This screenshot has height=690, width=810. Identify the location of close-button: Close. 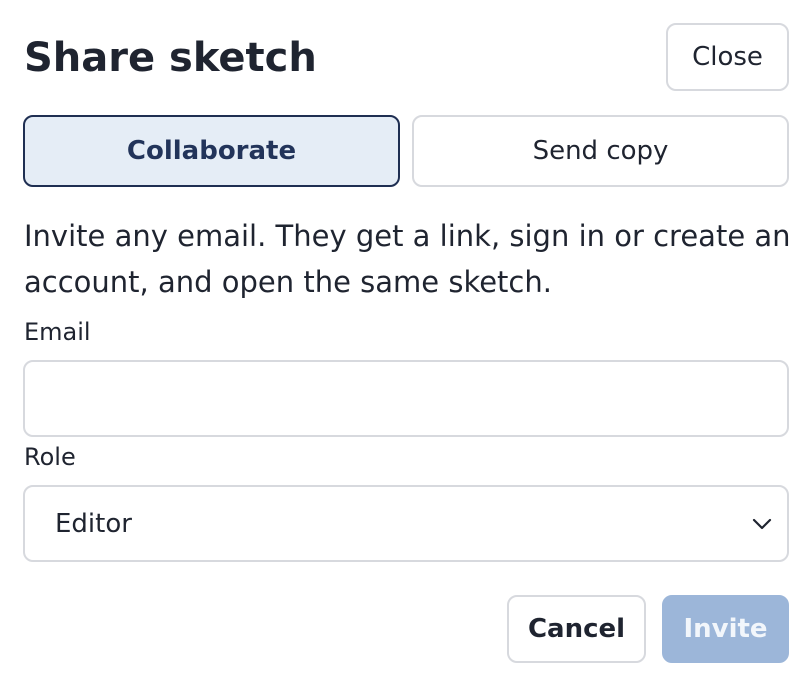
(727, 57).